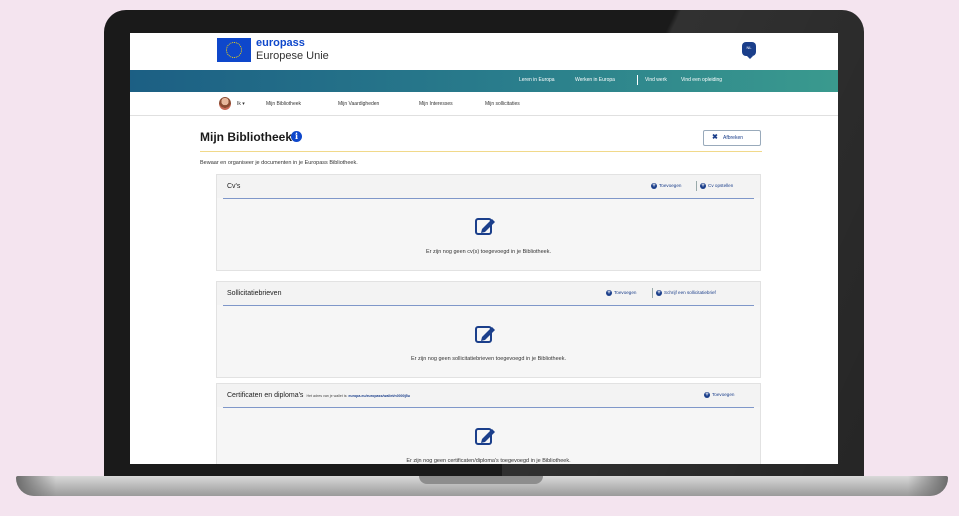 This screenshot has height=516, width=959. Describe the element at coordinates (327, 396) in the screenshot. I see `wallet-address-prefix: Het adres van je wallet is:` at that location.